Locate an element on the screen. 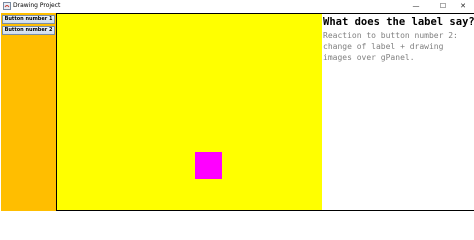 Image resolution: width=474 pixels, height=240 pixels. label-line-2: change of label + drawing is located at coordinates (383, 46).